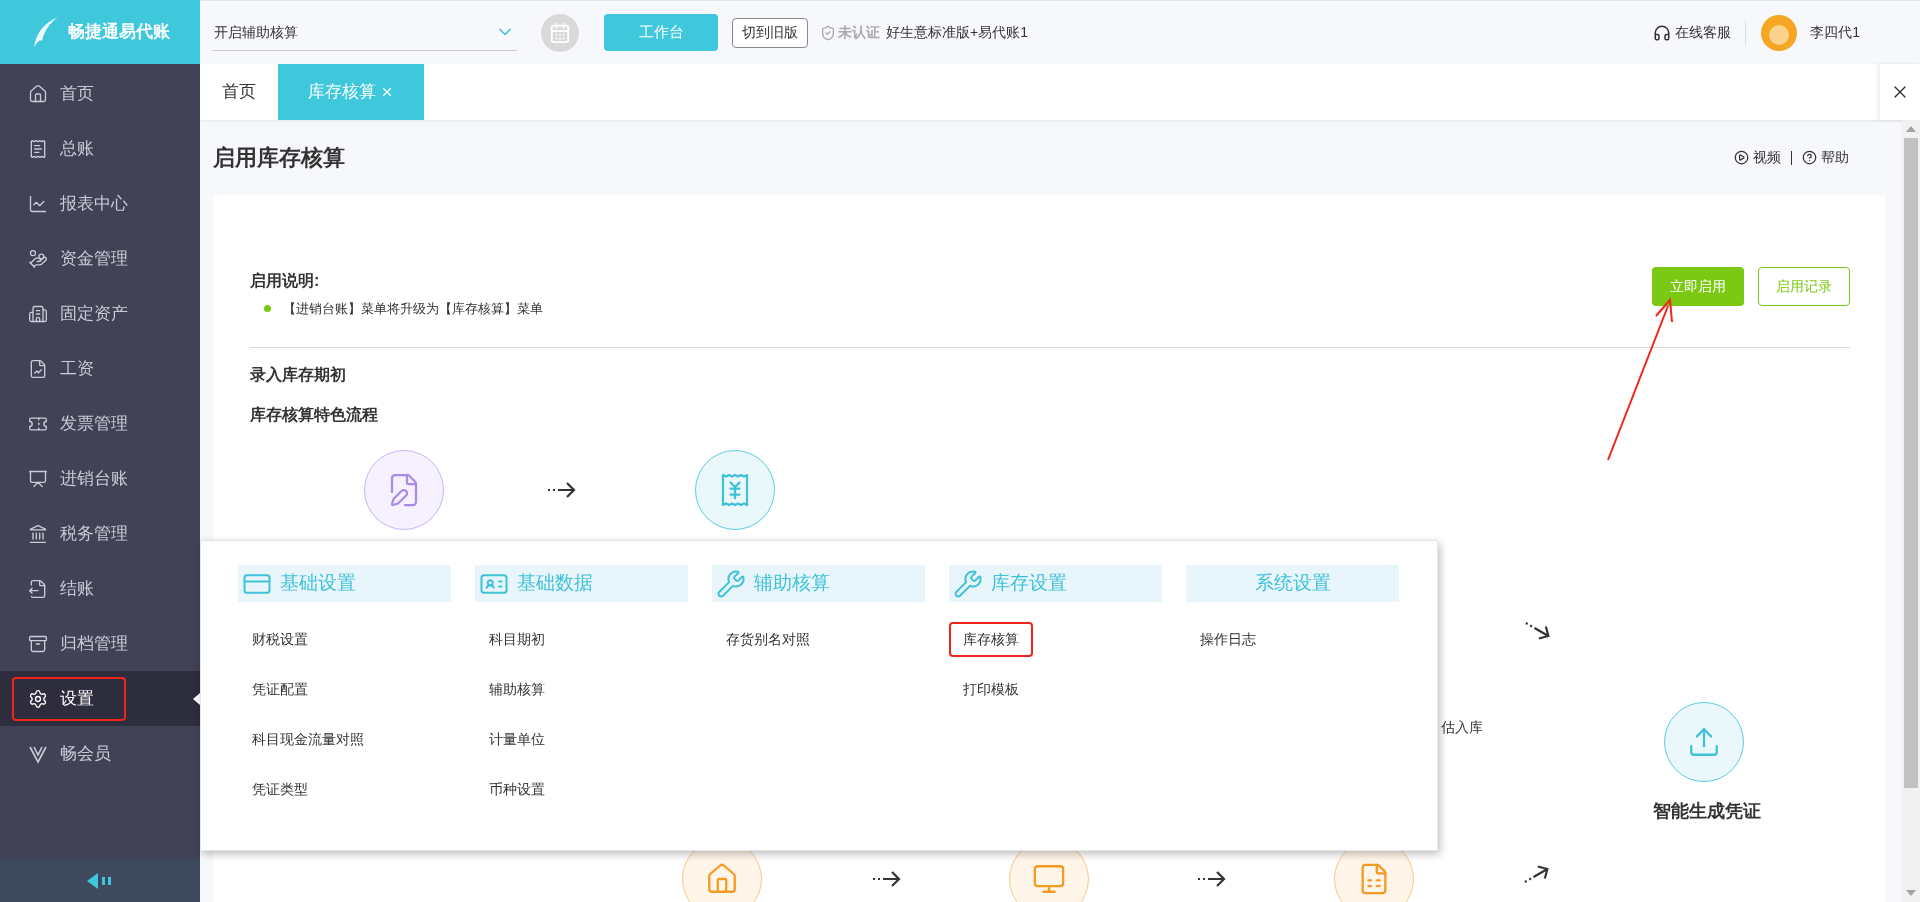 The image size is (1920, 902). What do you see at coordinates (1049, 879) in the screenshot?
I see `monitor-icon` at bounding box center [1049, 879].